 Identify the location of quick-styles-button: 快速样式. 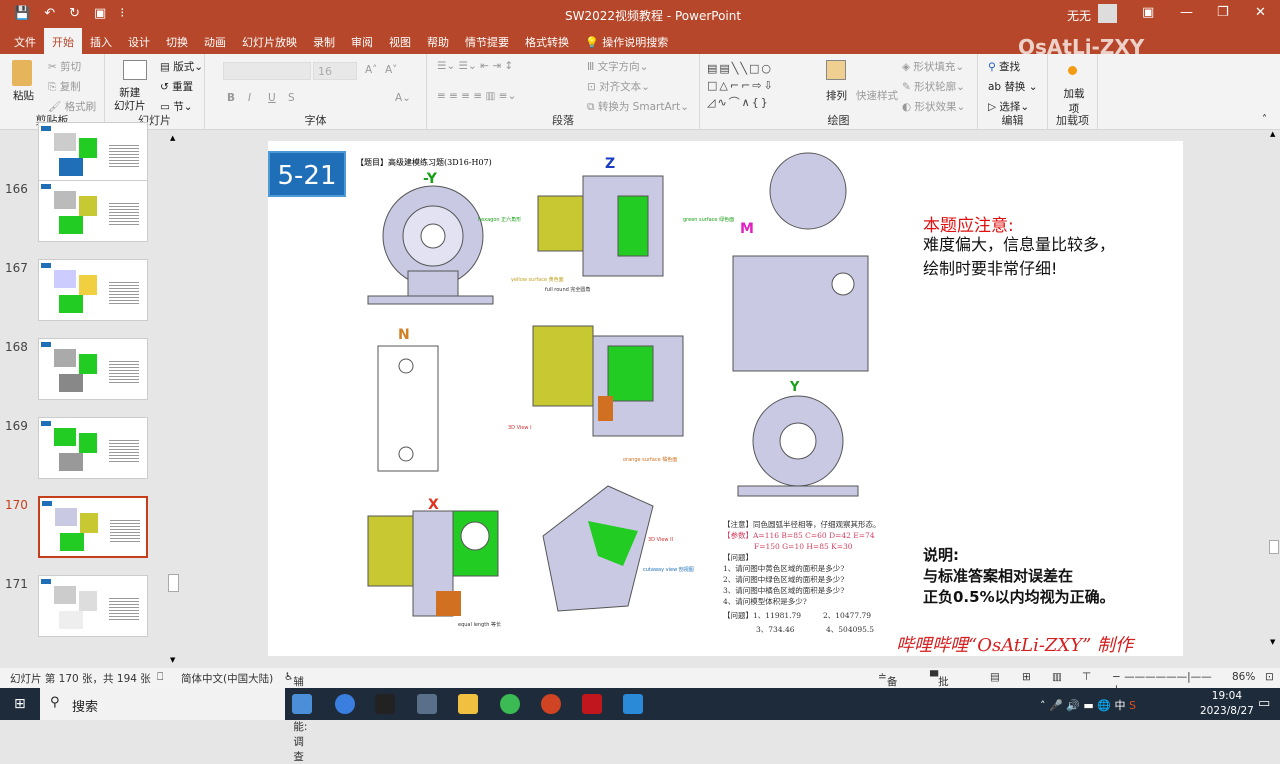
(877, 95).